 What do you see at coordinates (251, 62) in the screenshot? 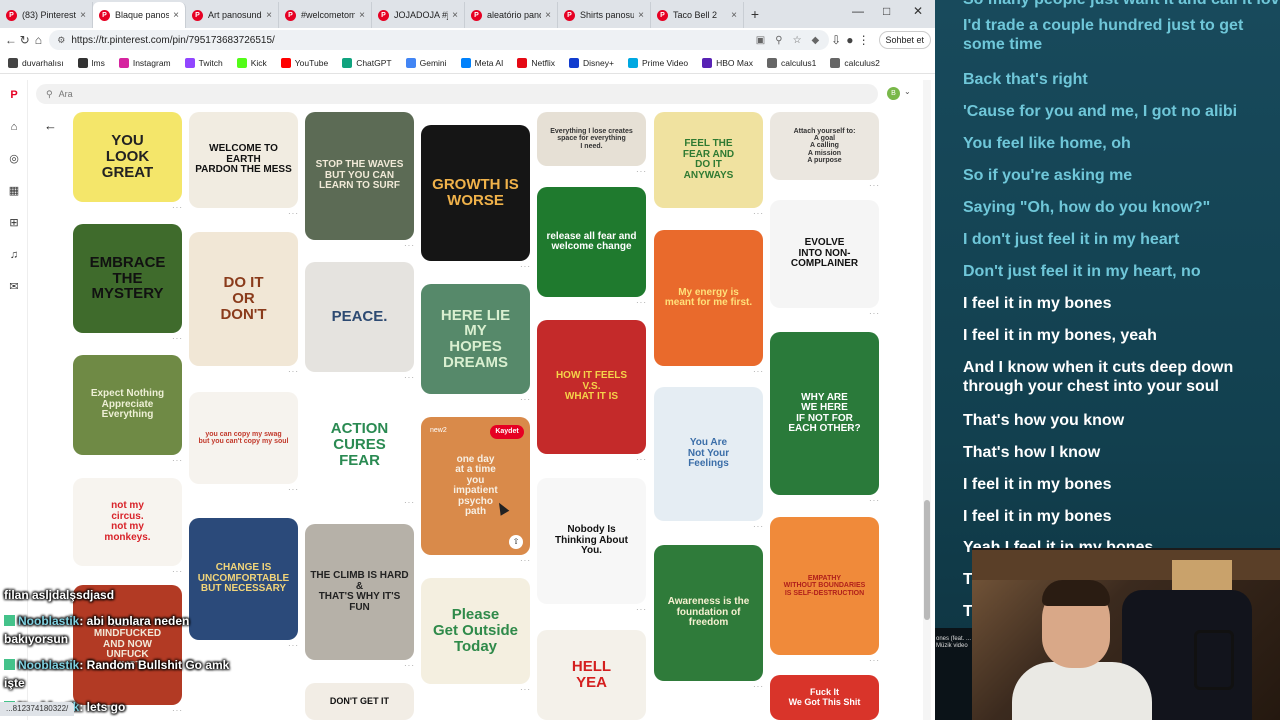
I see `bookmark-item: Kick` at bounding box center [251, 62].